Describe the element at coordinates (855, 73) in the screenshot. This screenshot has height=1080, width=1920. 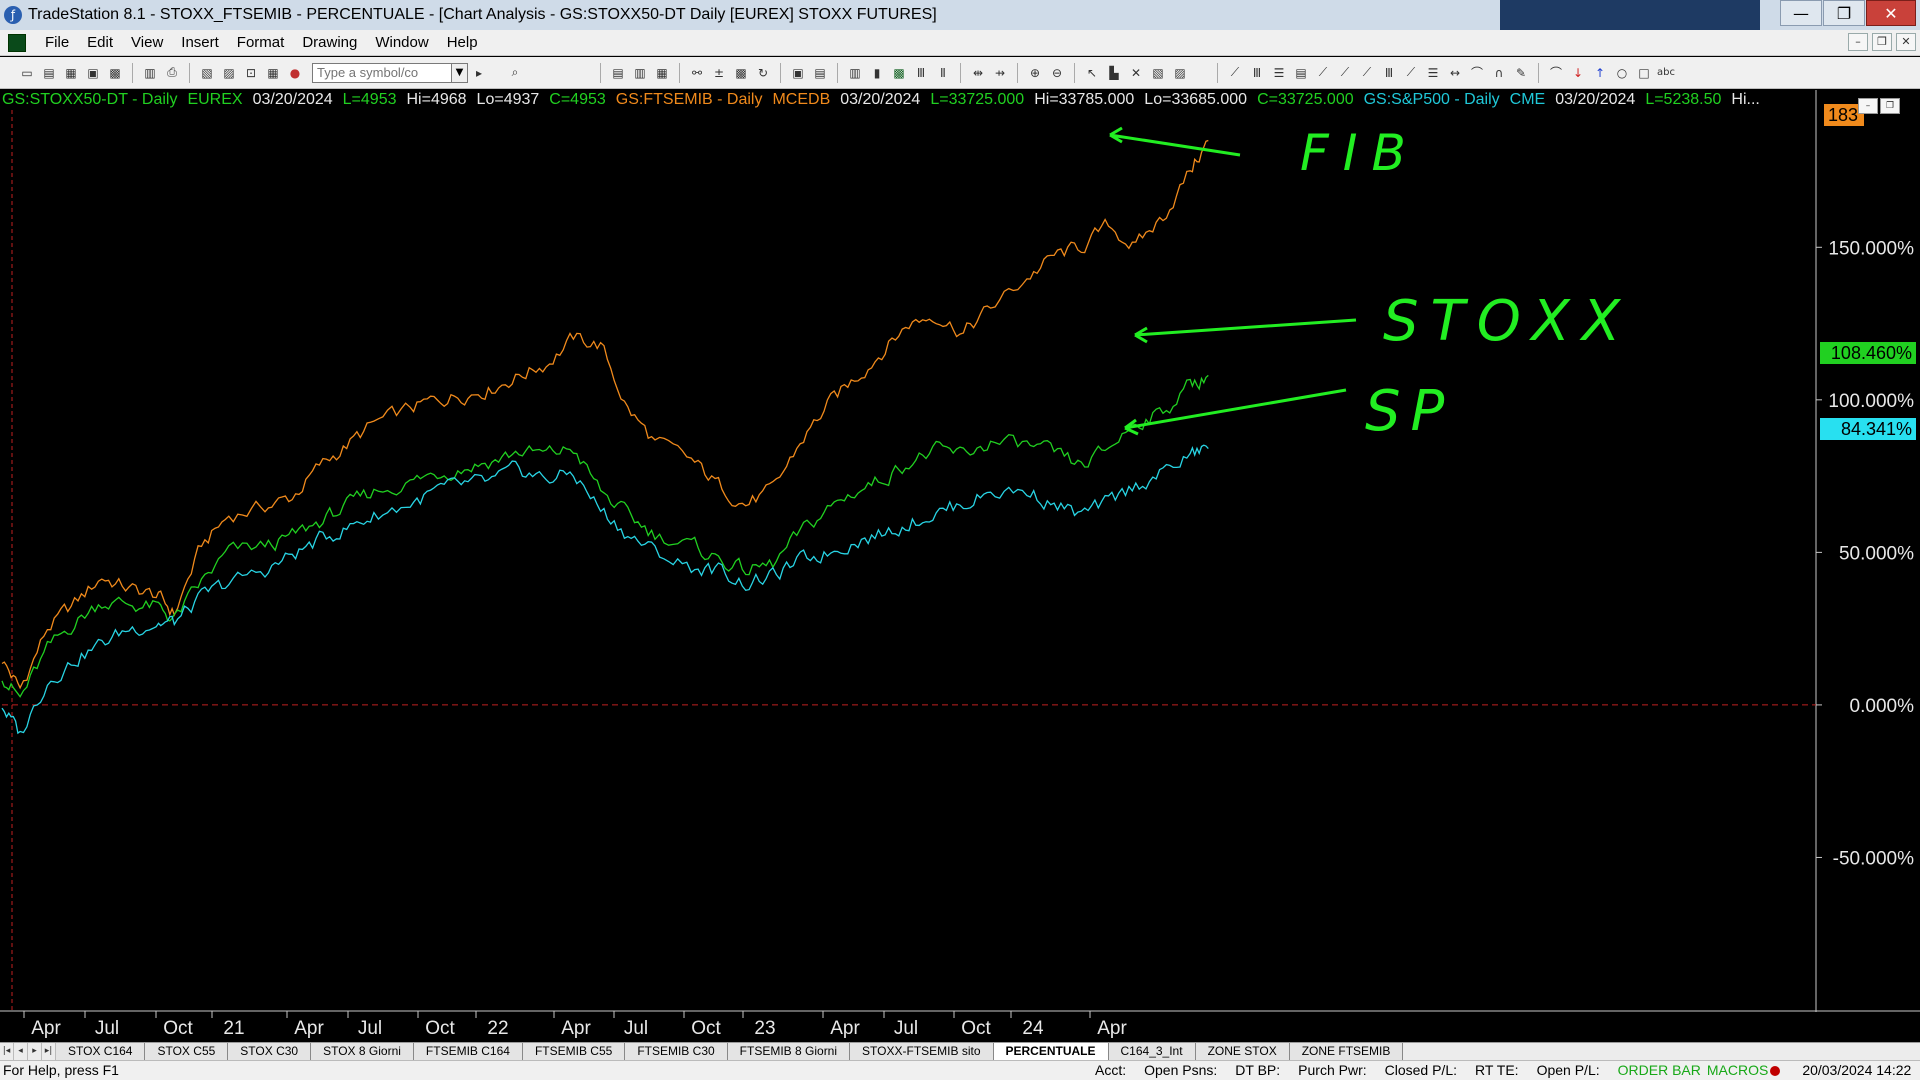
I see `bar-chart-icon: ▥` at that location.